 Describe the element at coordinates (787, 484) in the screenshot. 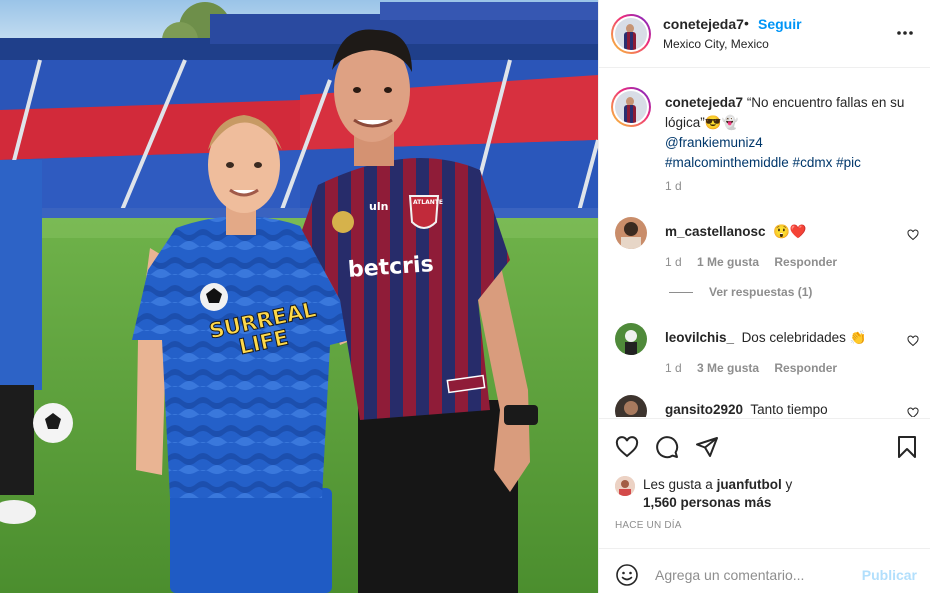

I see `likes-suffix: y` at that location.